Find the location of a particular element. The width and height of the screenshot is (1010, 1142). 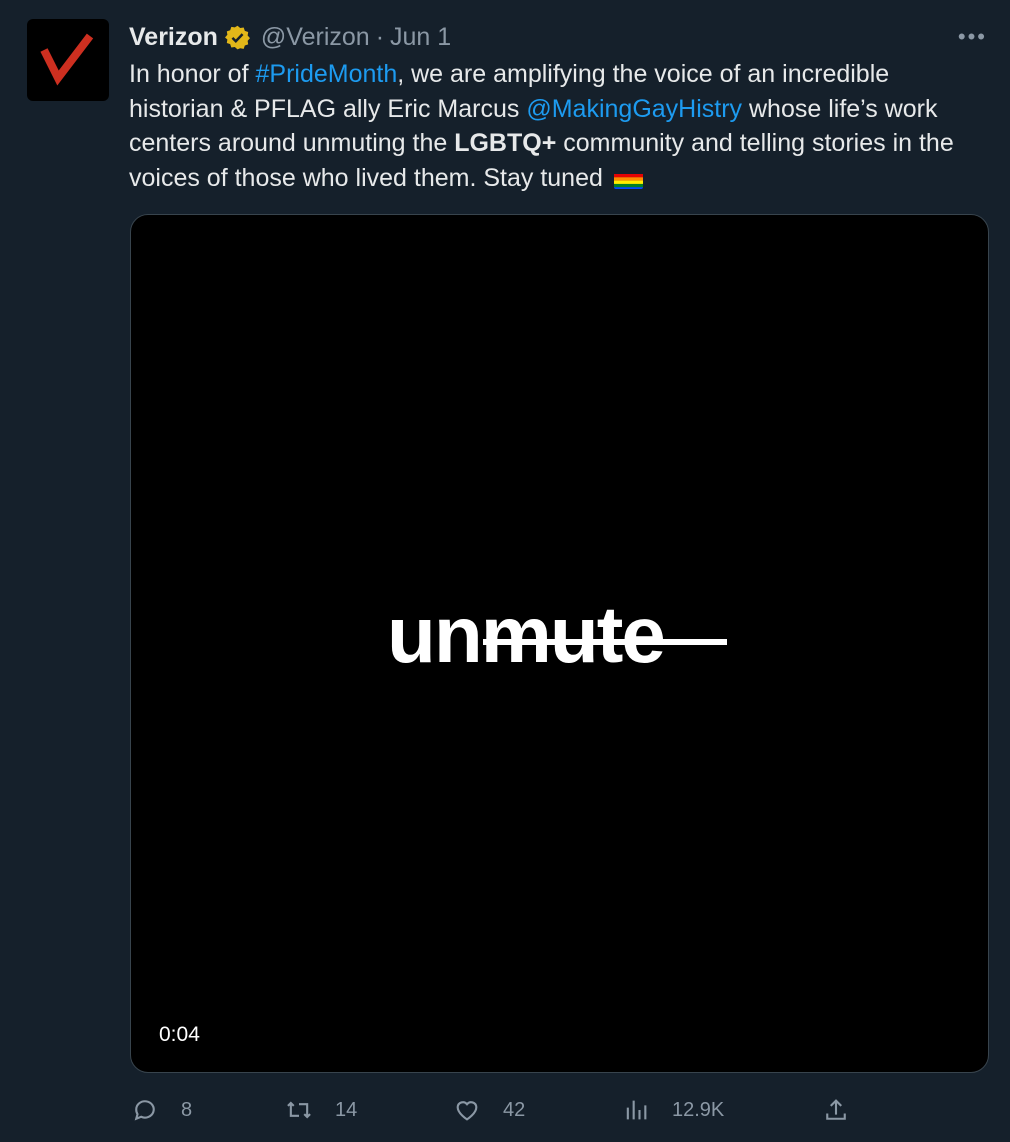

hashtag-link: #PrideMonth is located at coordinates (326, 74).